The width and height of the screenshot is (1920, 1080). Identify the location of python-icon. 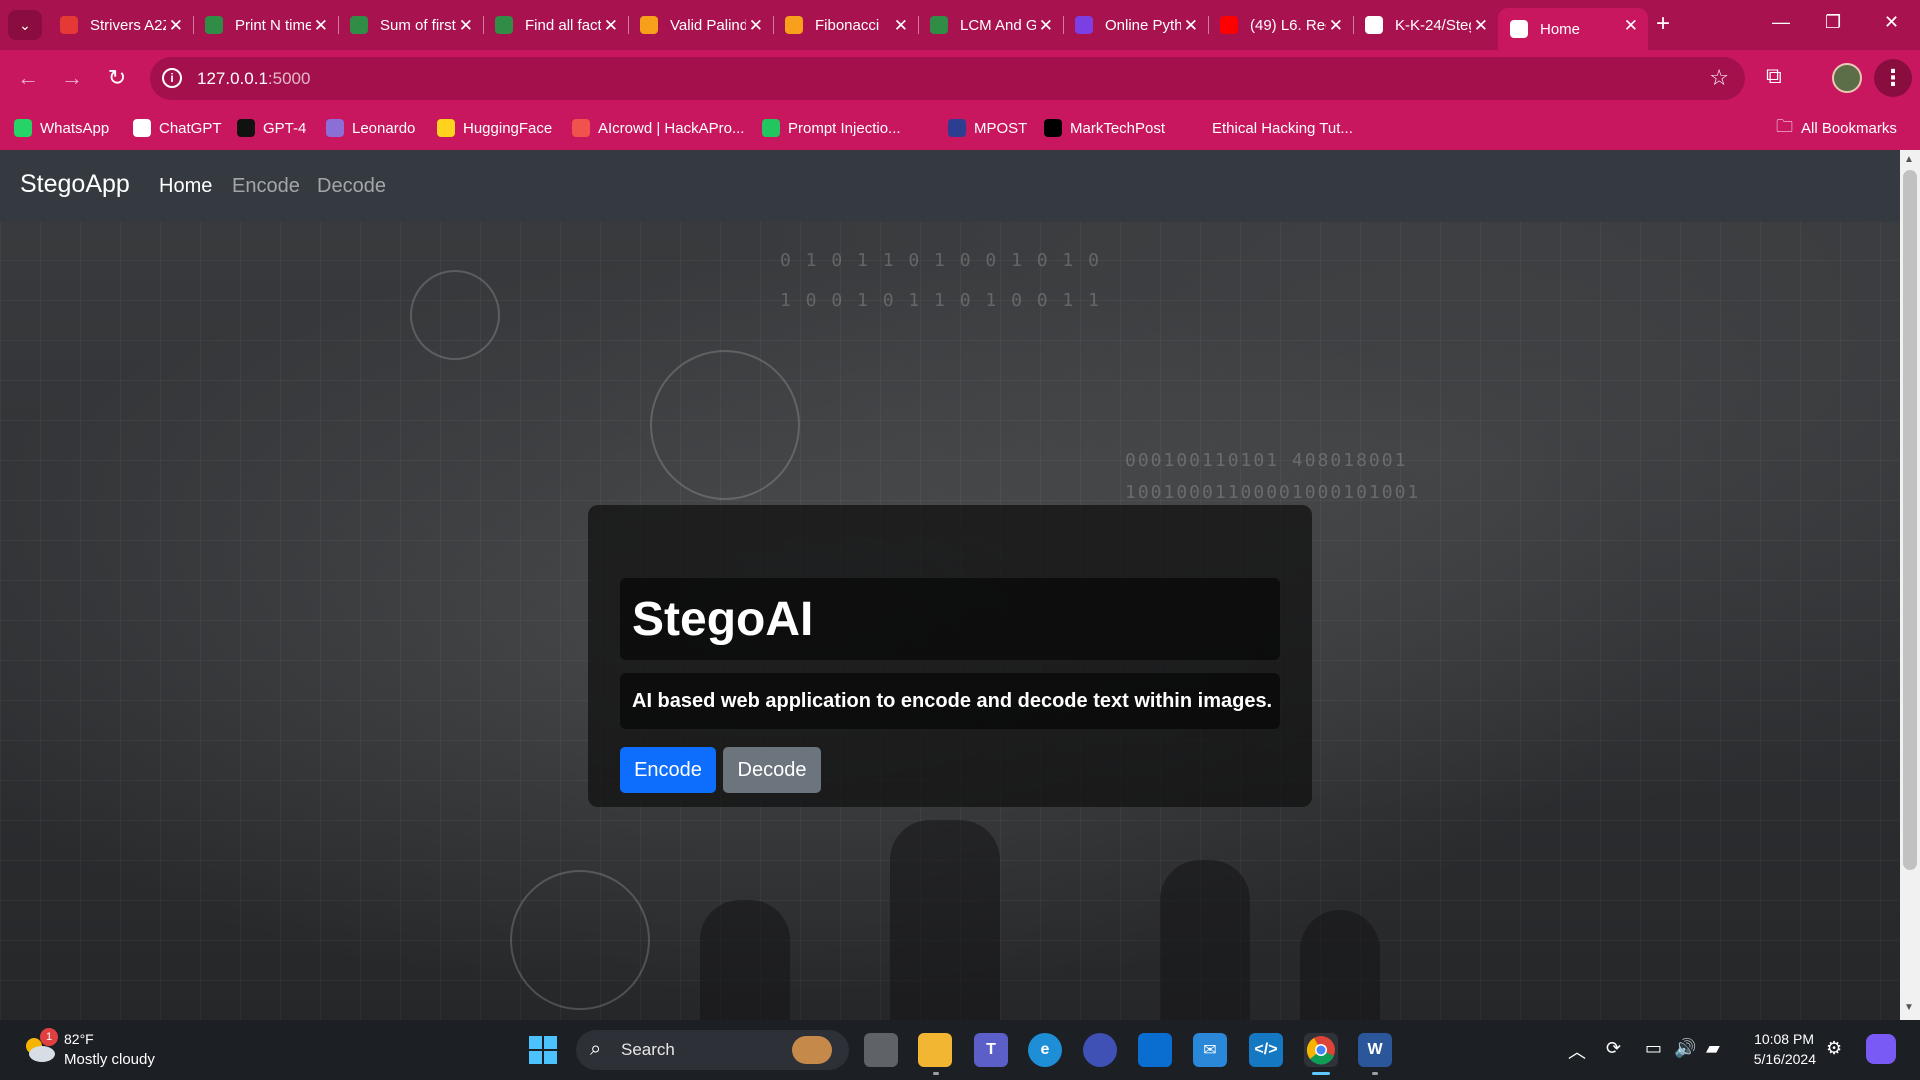
(1084, 25).